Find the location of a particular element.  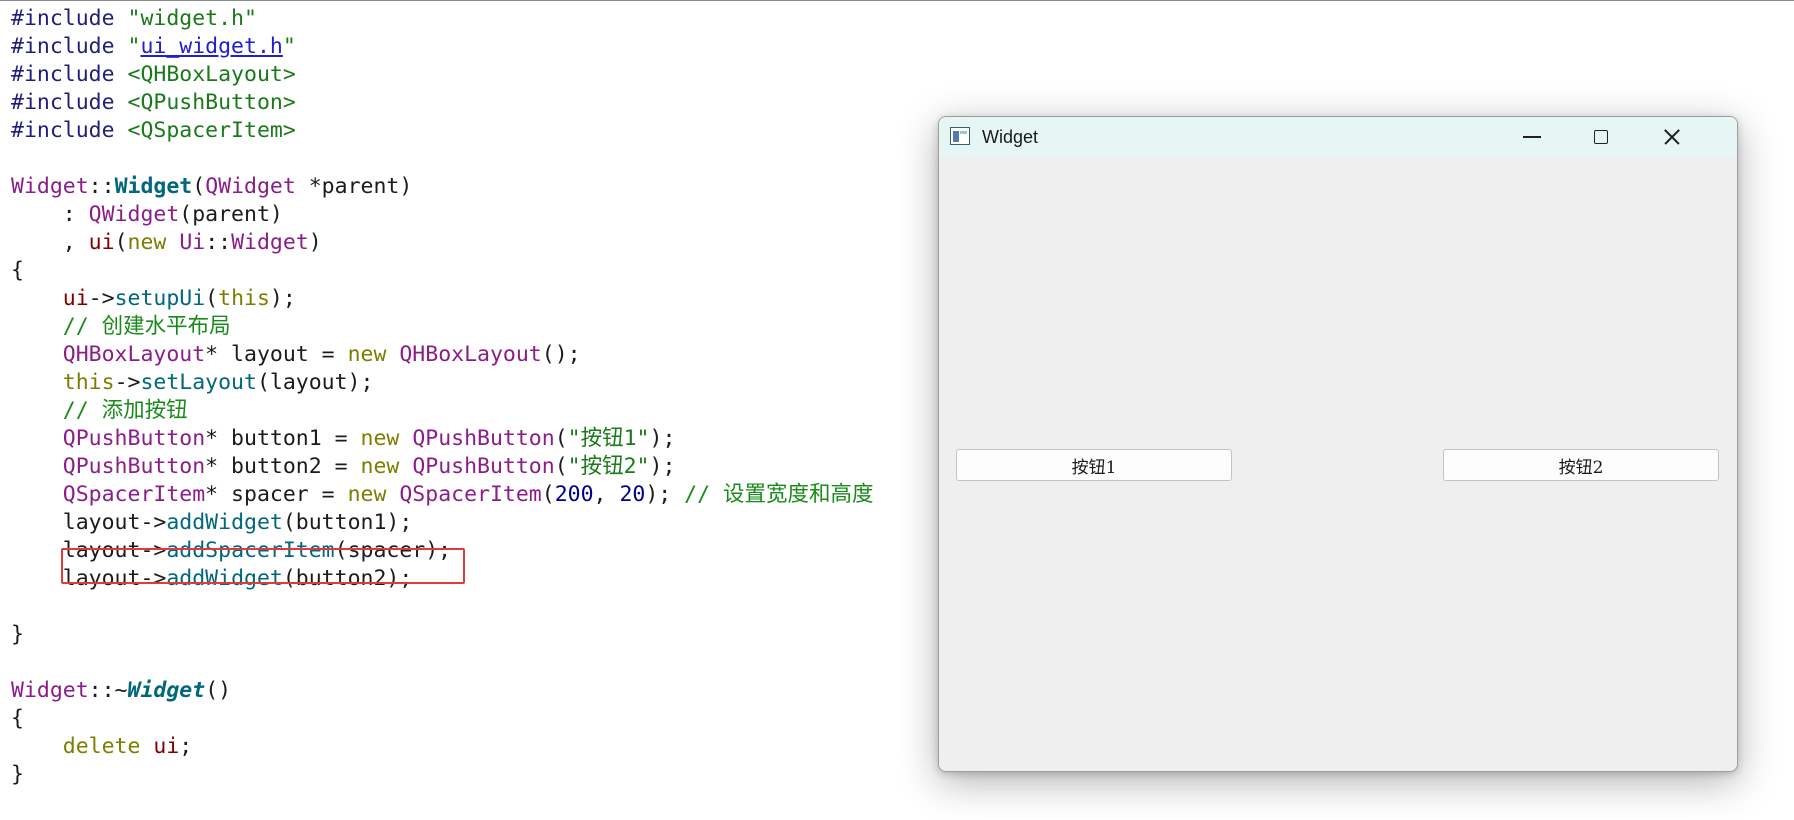

code-token: addWidget is located at coordinates (224, 522).